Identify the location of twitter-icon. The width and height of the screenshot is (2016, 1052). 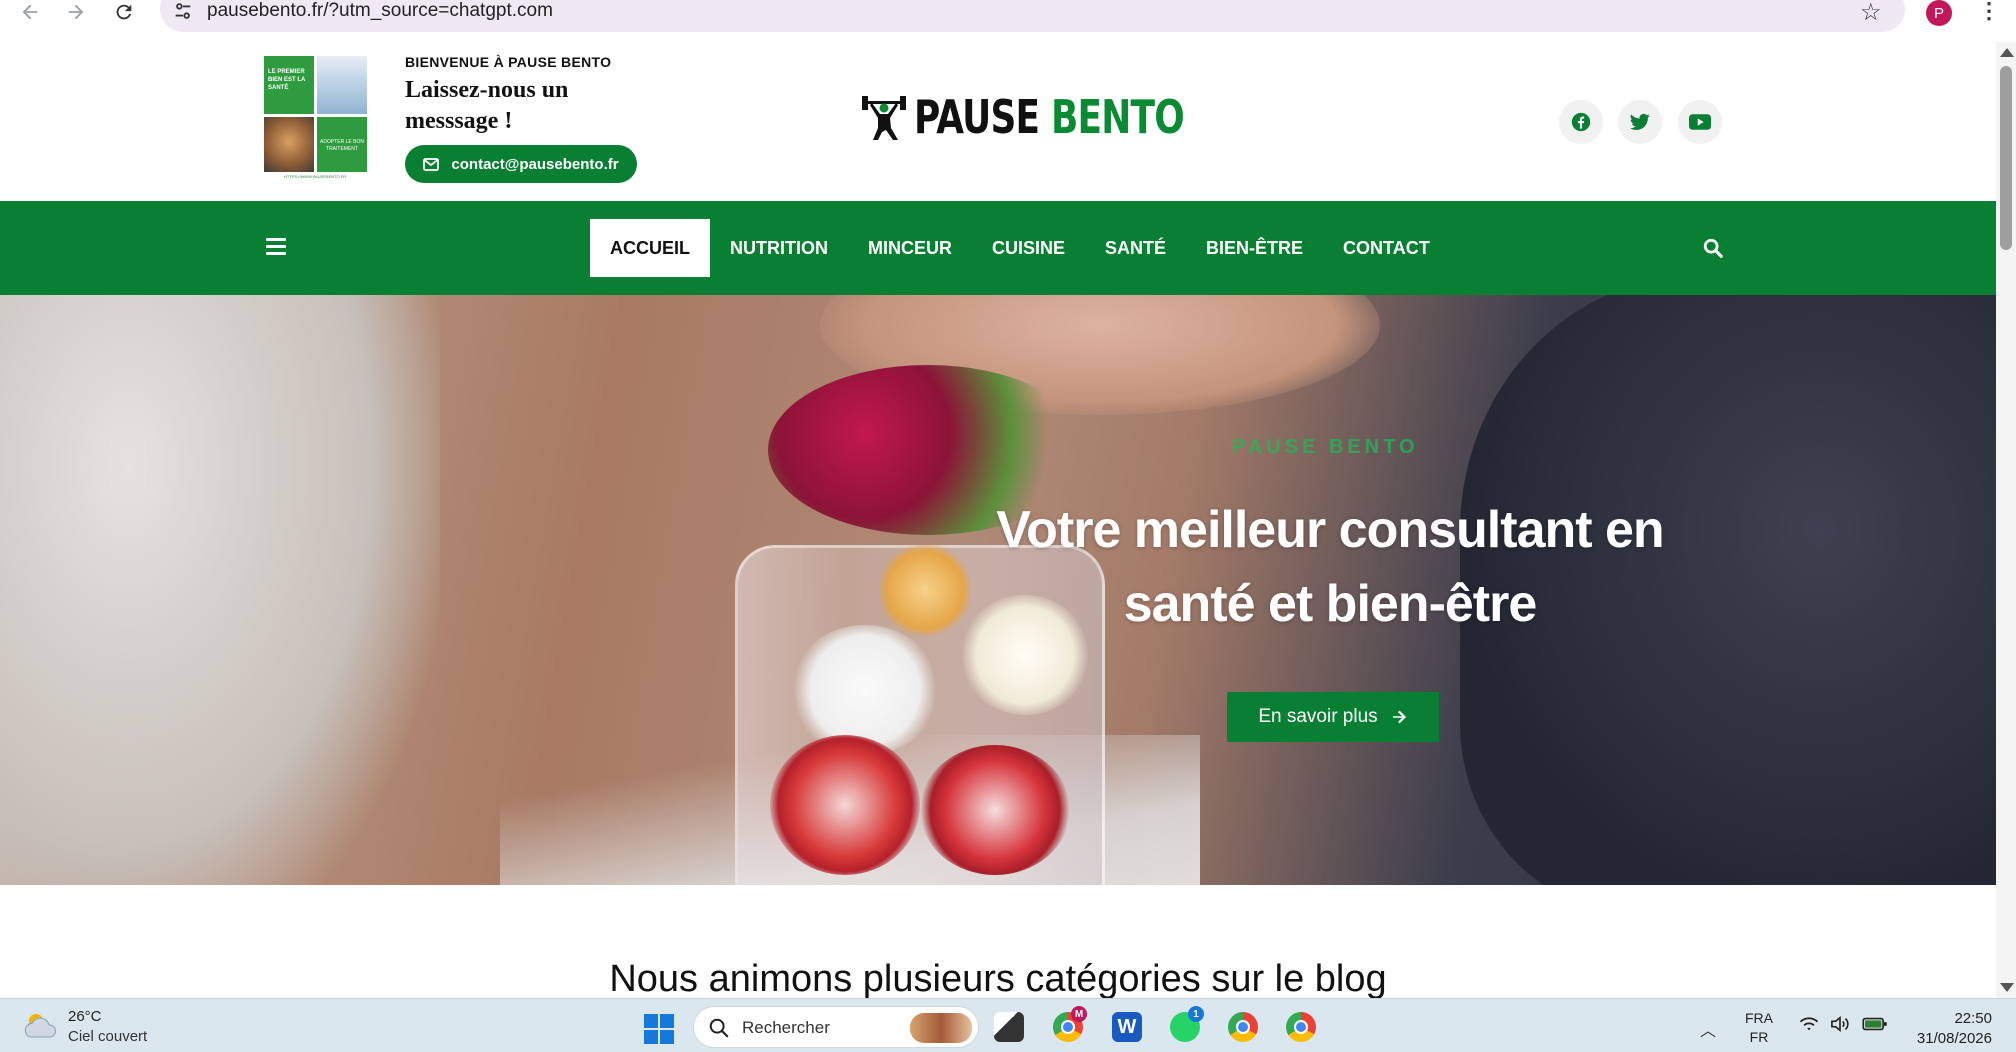
(1640, 121).